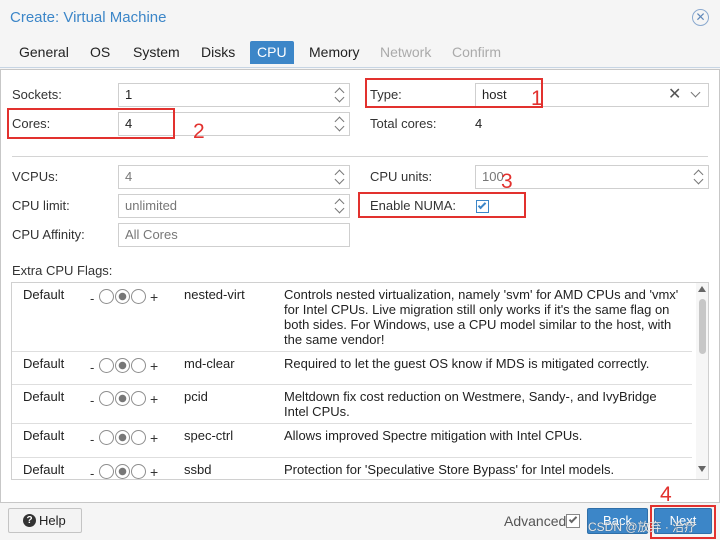 Image resolution: width=720 pixels, height=540 pixels. What do you see at coordinates (100, 52) in the screenshot?
I see `tab-os: OS` at bounding box center [100, 52].